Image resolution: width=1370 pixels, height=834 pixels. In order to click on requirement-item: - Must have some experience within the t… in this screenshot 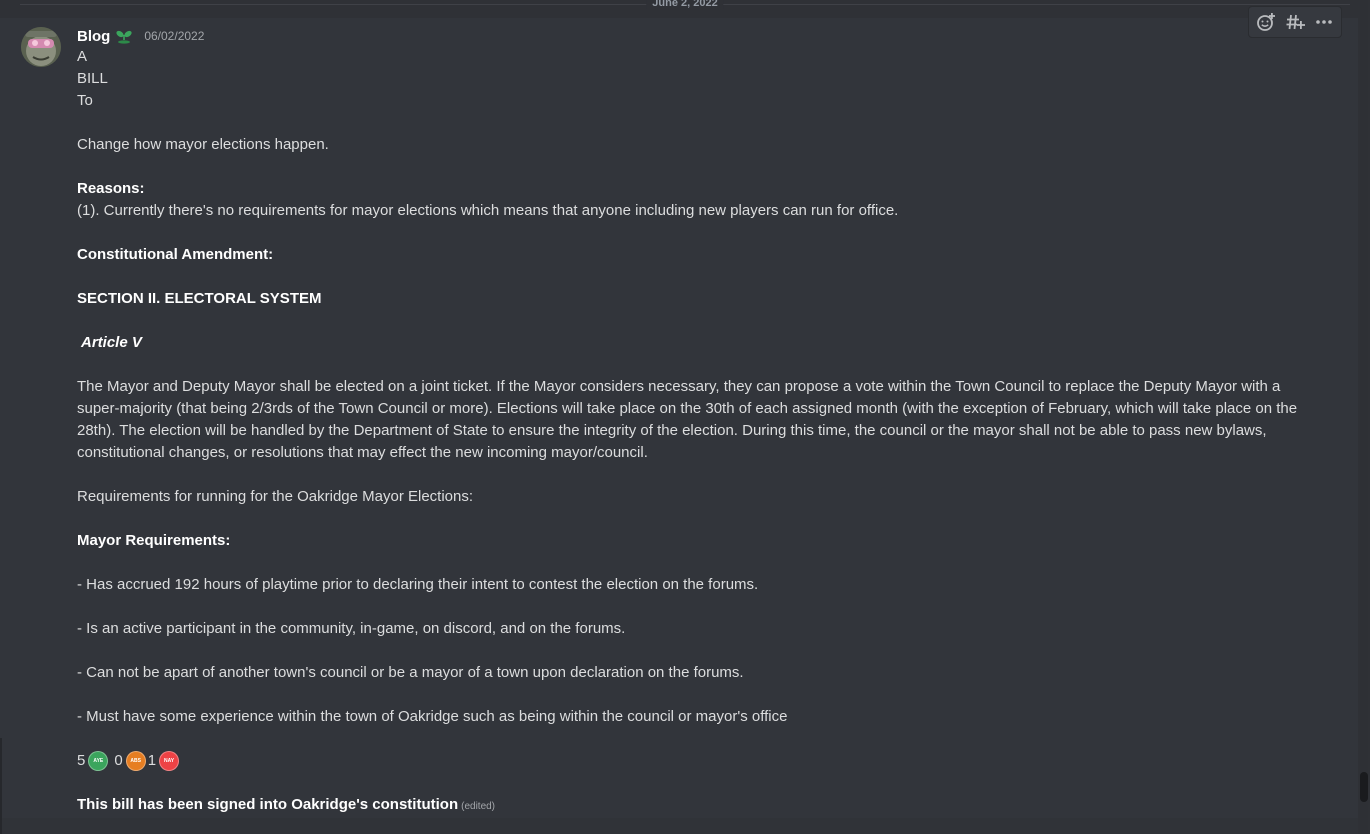, I will do `click(432, 716)`.